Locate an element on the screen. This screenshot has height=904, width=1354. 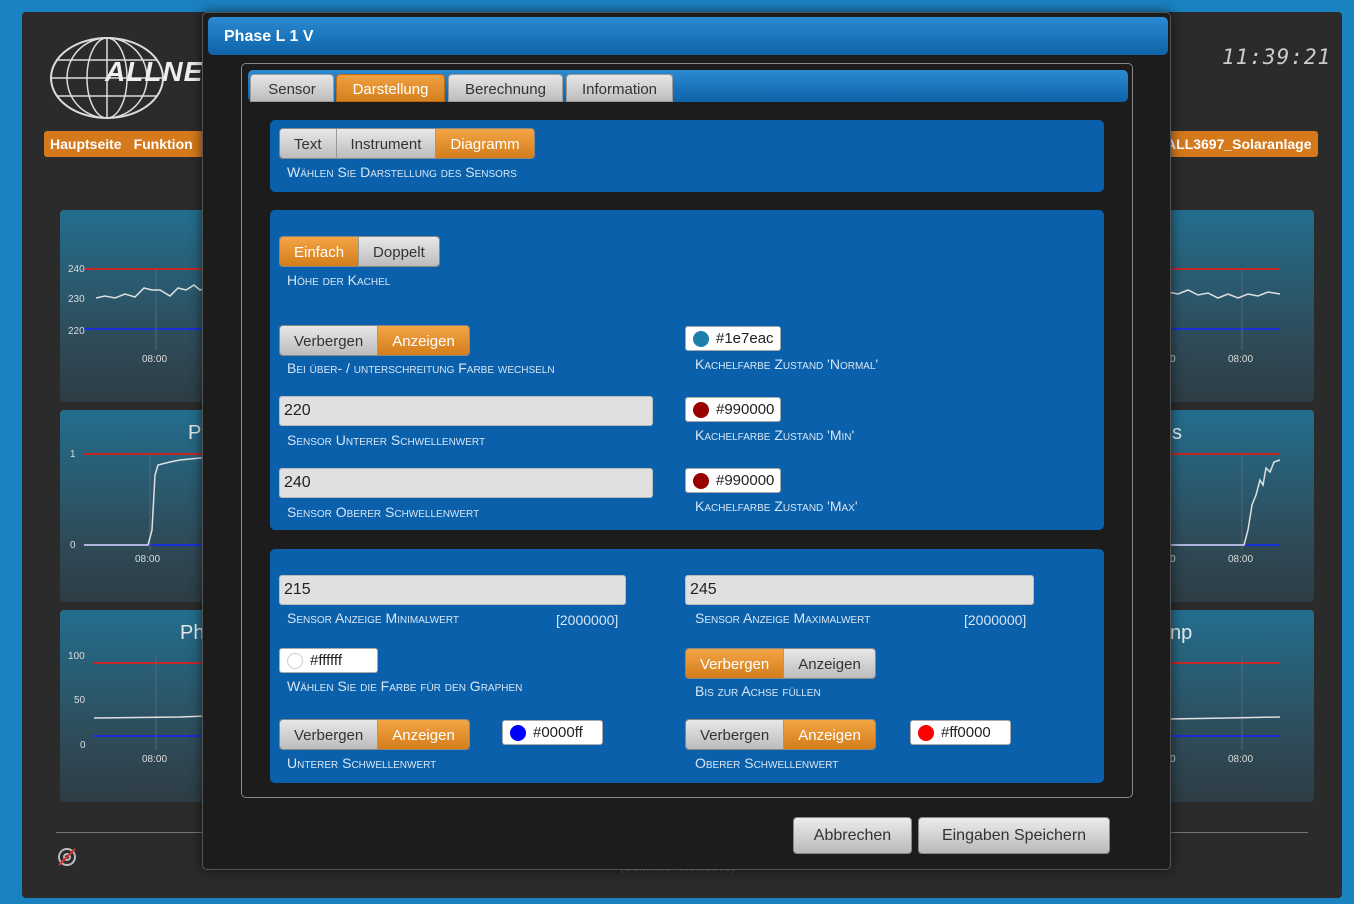
lower-line-show: Anzeigen is located at coordinates (423, 734).